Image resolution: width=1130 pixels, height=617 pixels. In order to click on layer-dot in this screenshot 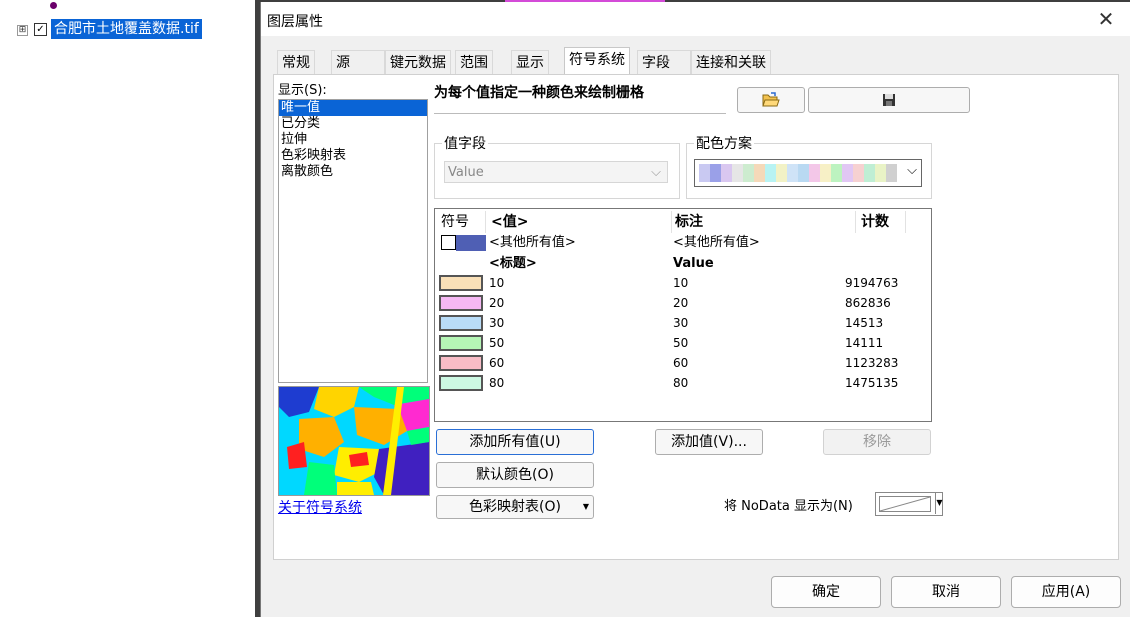, I will do `click(53, 5)`.